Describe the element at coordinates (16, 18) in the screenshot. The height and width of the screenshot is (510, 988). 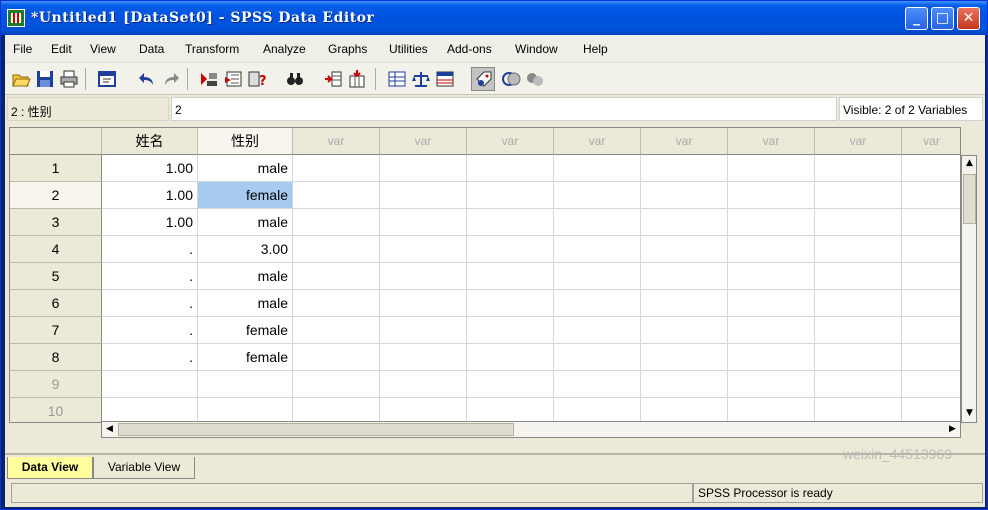
I see `spss-app-icon` at that location.